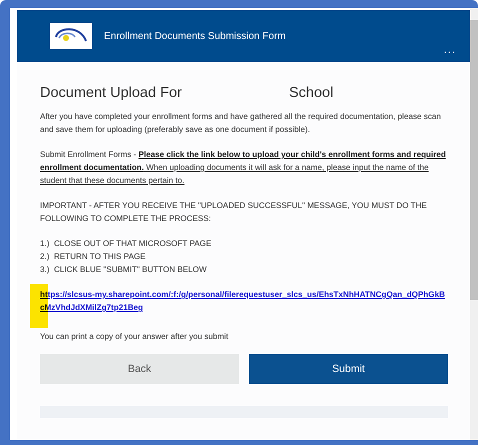  What do you see at coordinates (243, 168) in the screenshot?
I see `instructions-paragraph: Submit Enrollment Forms - Please click the link below to upload your child's enrollment forms and required enrollment documentation. When uploading documents it will ask for a name, please input the name of the student that these documents pertain to.` at bounding box center [243, 168].